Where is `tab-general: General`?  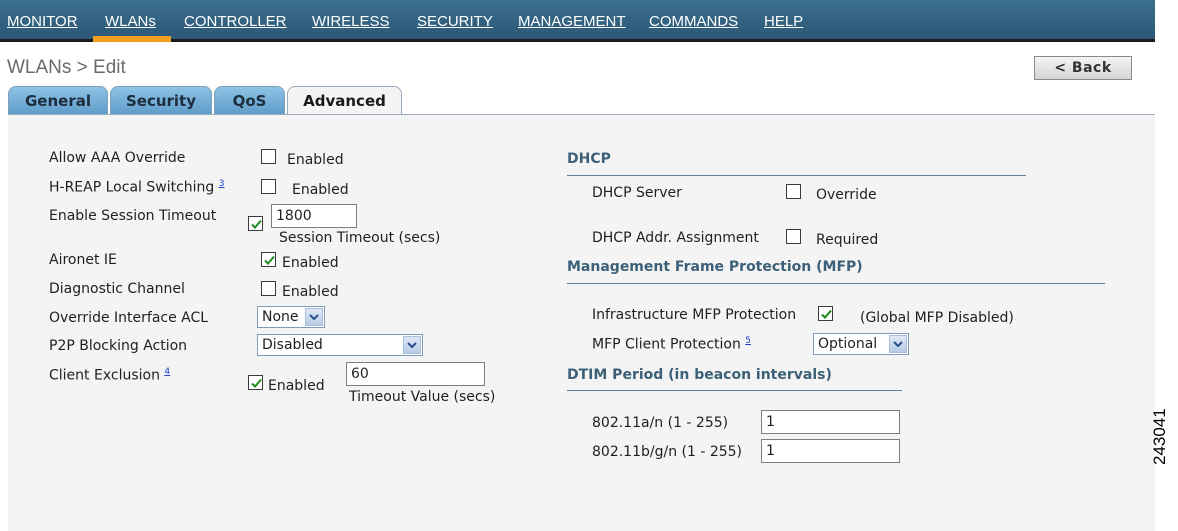 tab-general: General is located at coordinates (58, 100).